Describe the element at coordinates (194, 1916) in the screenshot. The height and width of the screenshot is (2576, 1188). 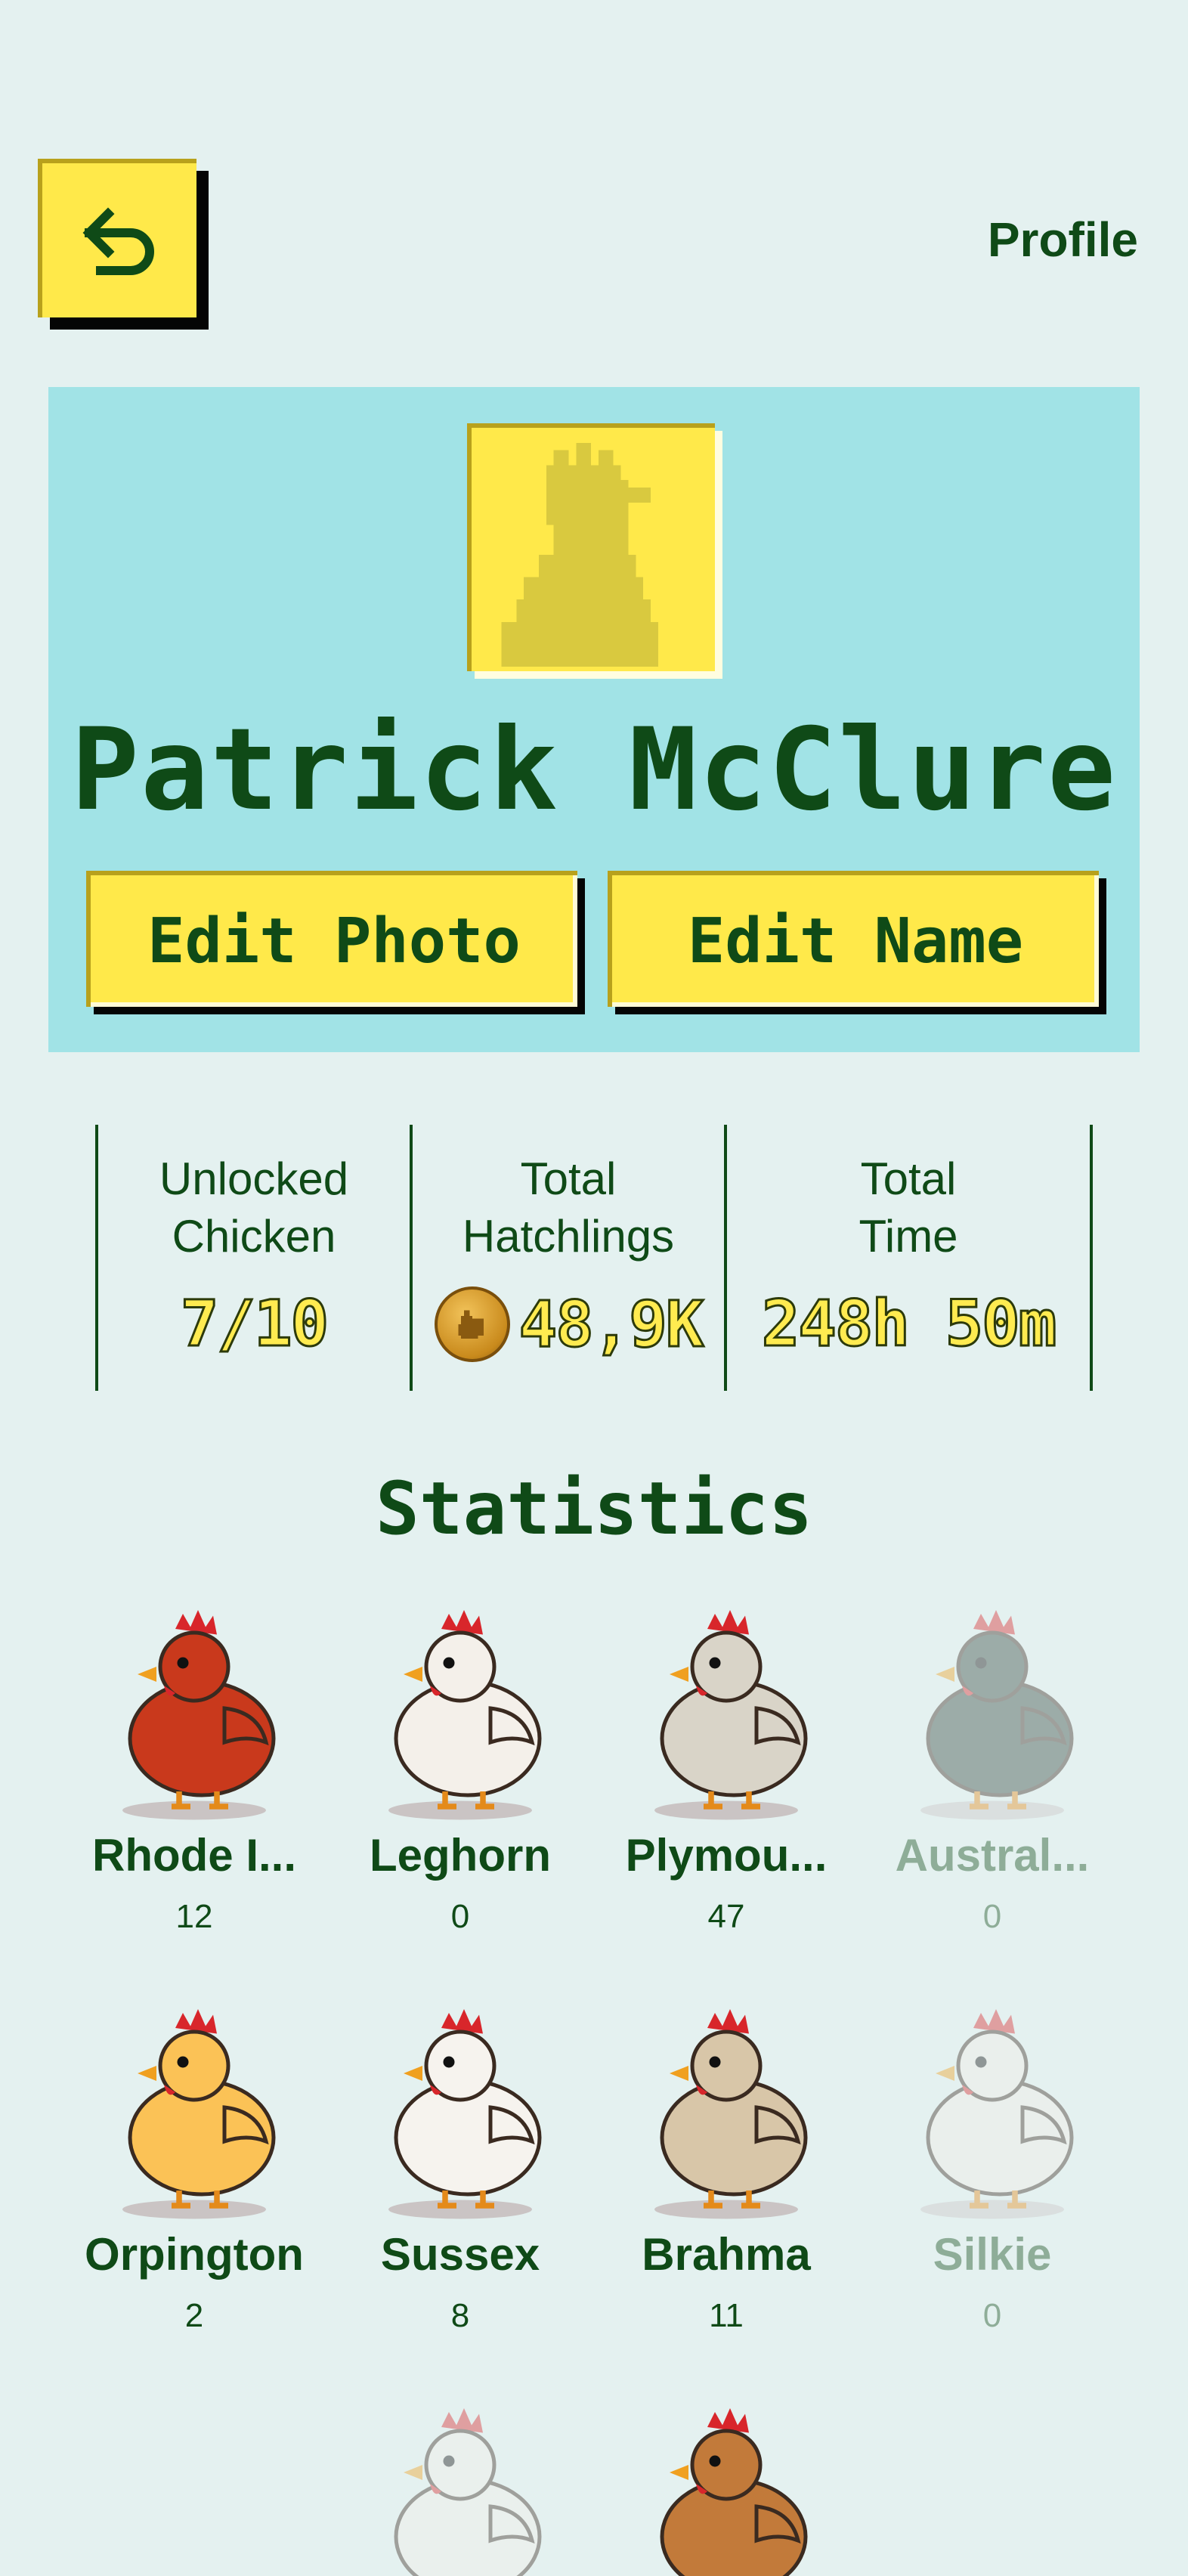
I see `chicken-count: 12` at that location.